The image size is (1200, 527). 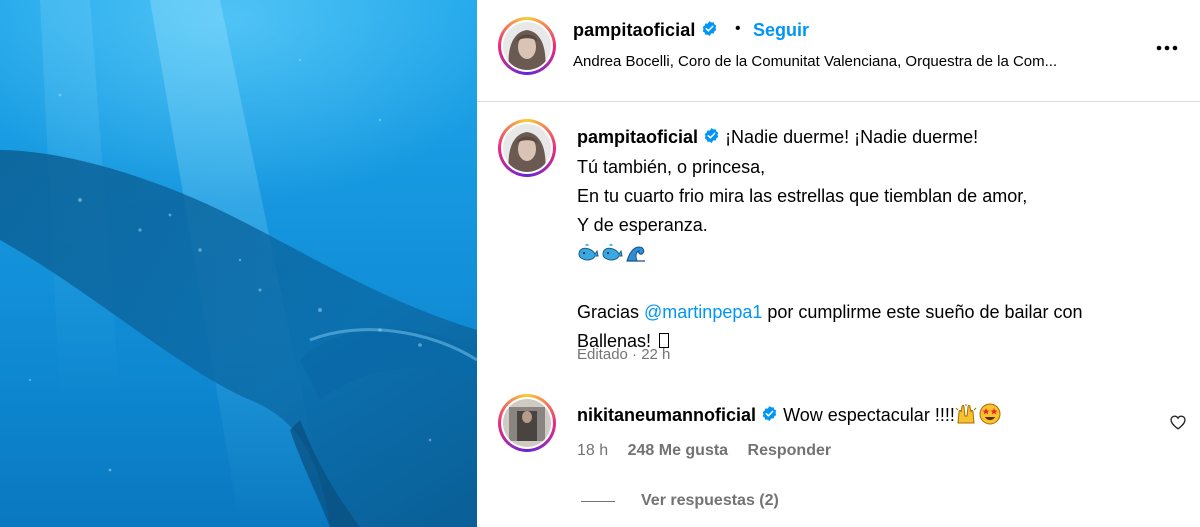 I want to click on raising-hands-emoji, so click(x=966, y=414).